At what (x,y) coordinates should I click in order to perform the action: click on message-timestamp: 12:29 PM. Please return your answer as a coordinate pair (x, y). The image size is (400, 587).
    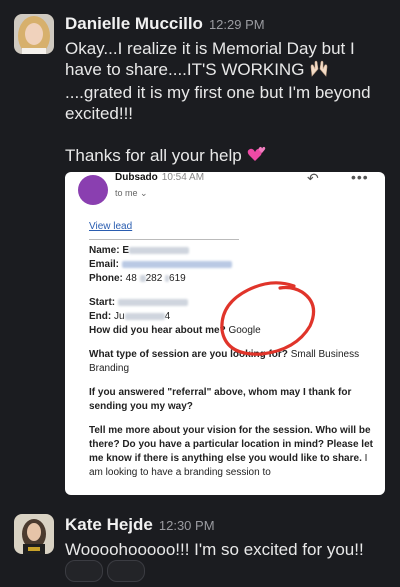
    Looking at the image, I should click on (237, 24).